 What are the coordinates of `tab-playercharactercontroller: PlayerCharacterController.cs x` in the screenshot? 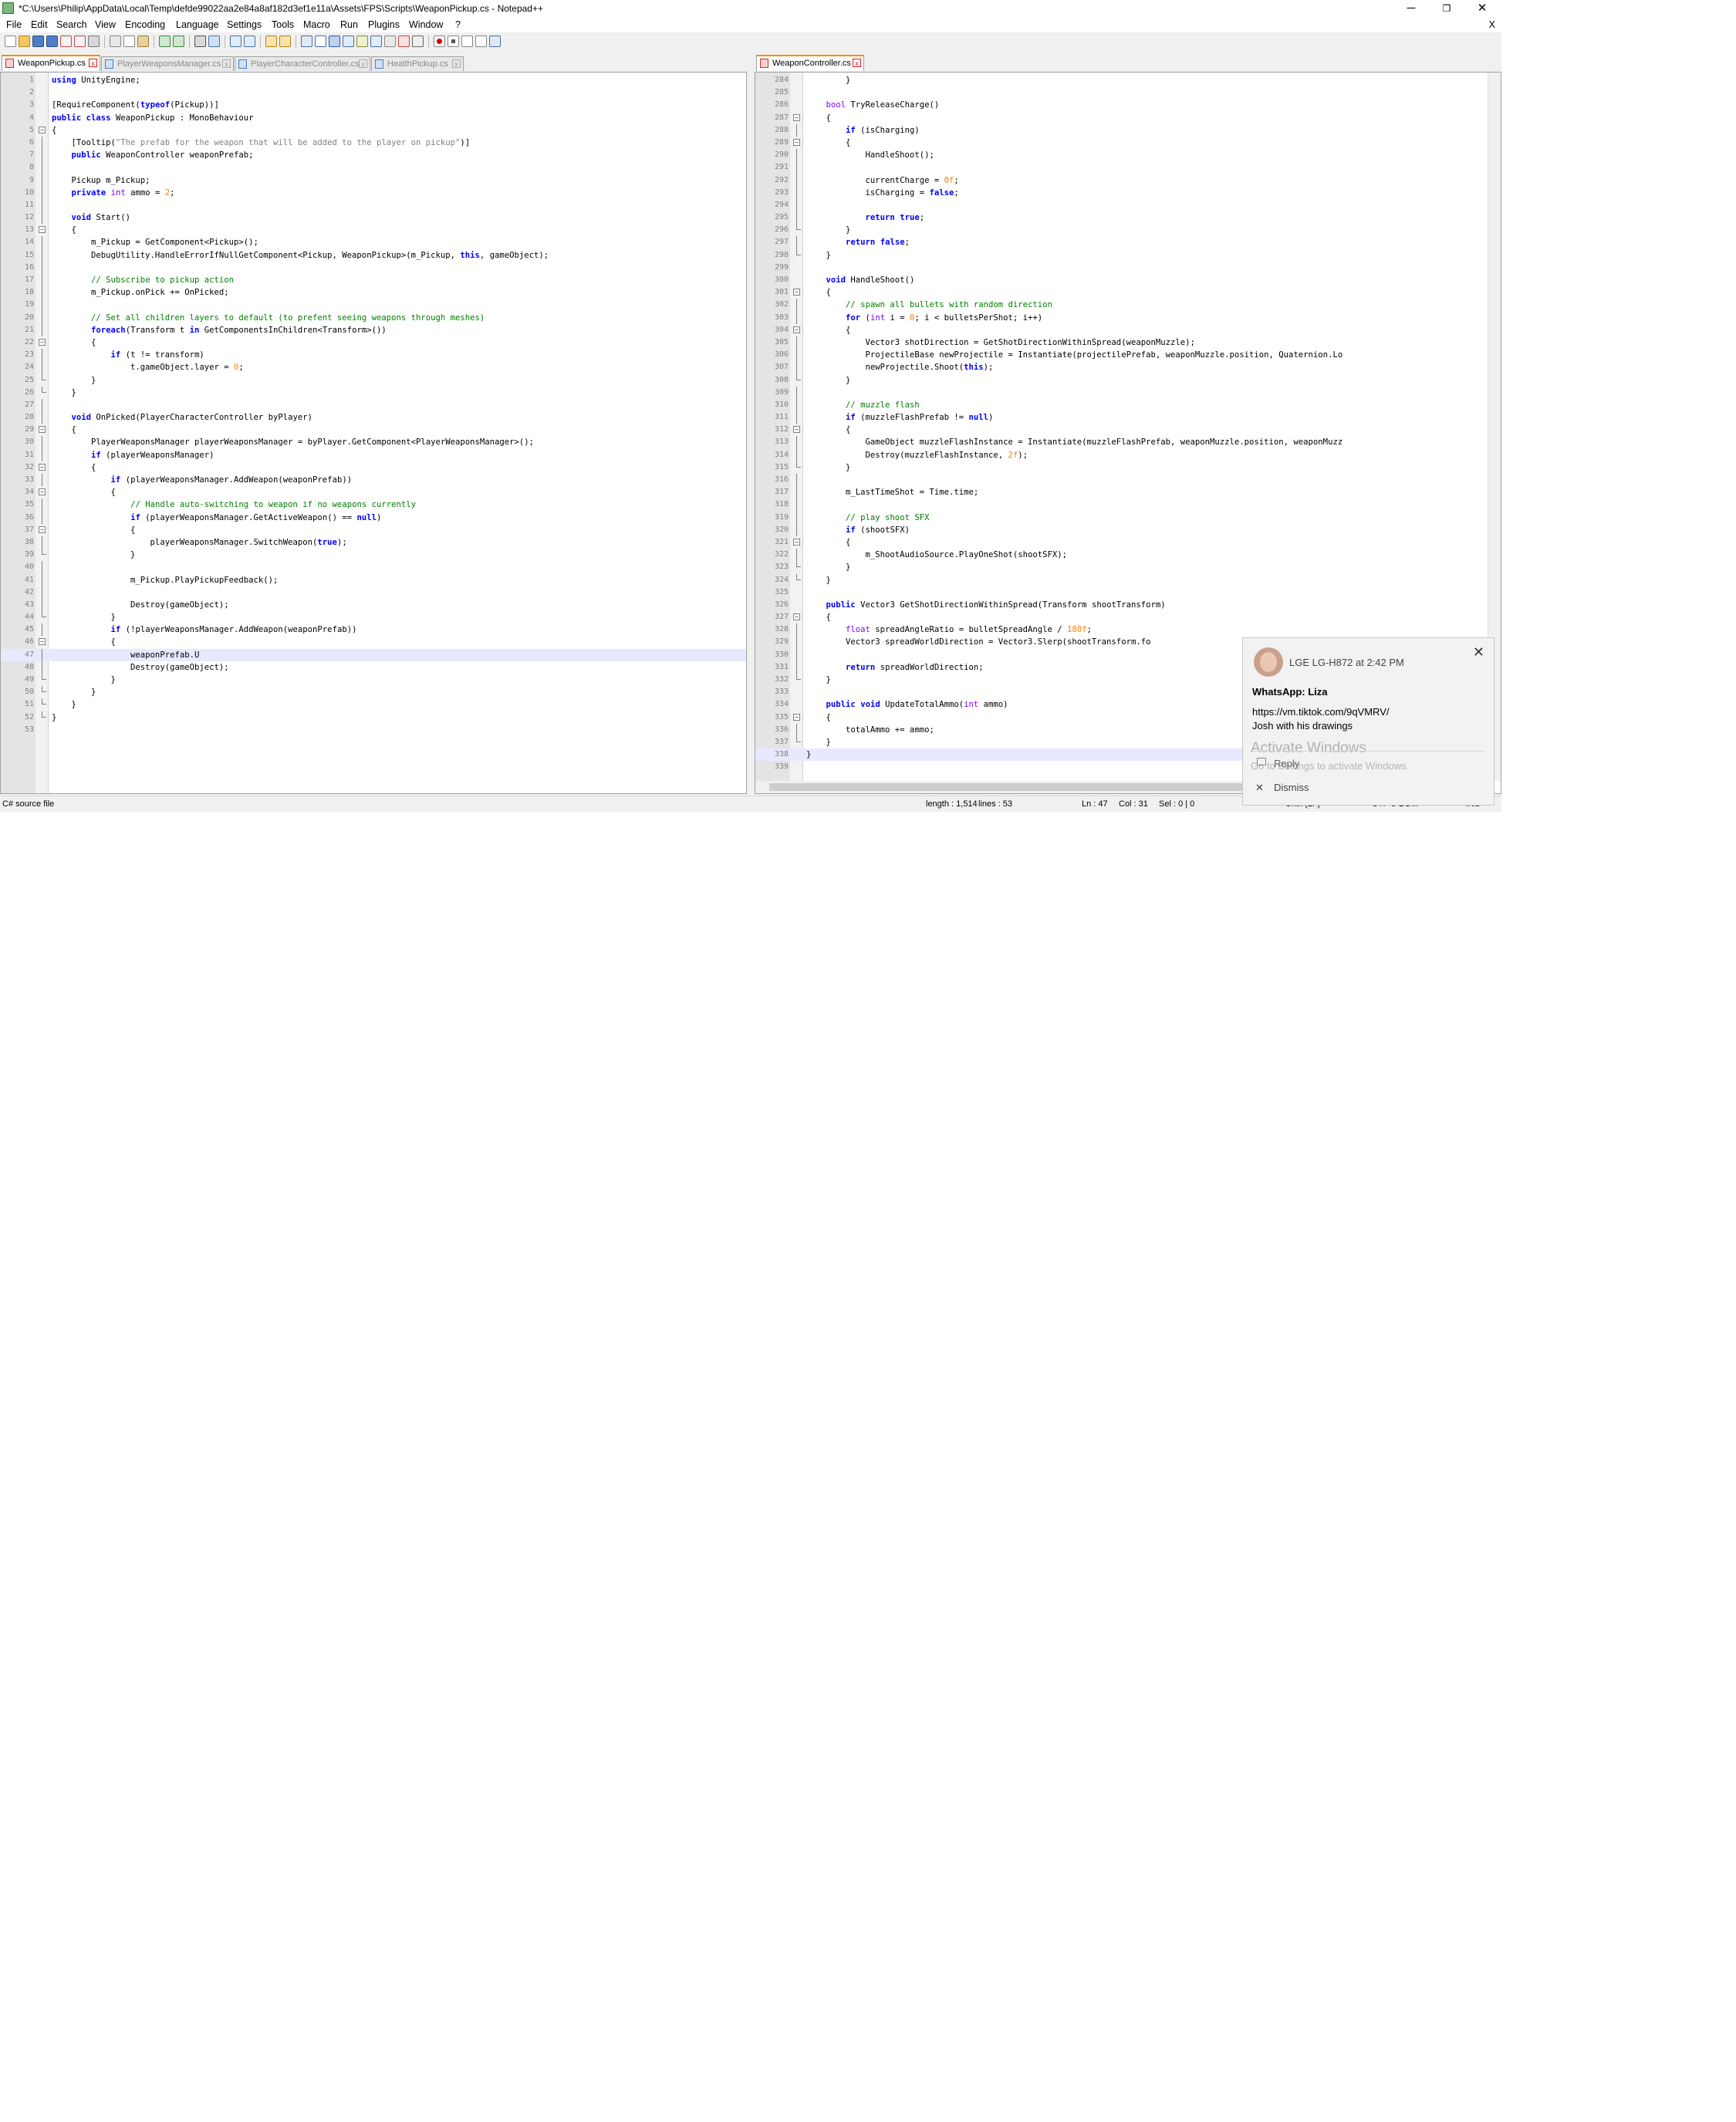 It's located at (302, 63).